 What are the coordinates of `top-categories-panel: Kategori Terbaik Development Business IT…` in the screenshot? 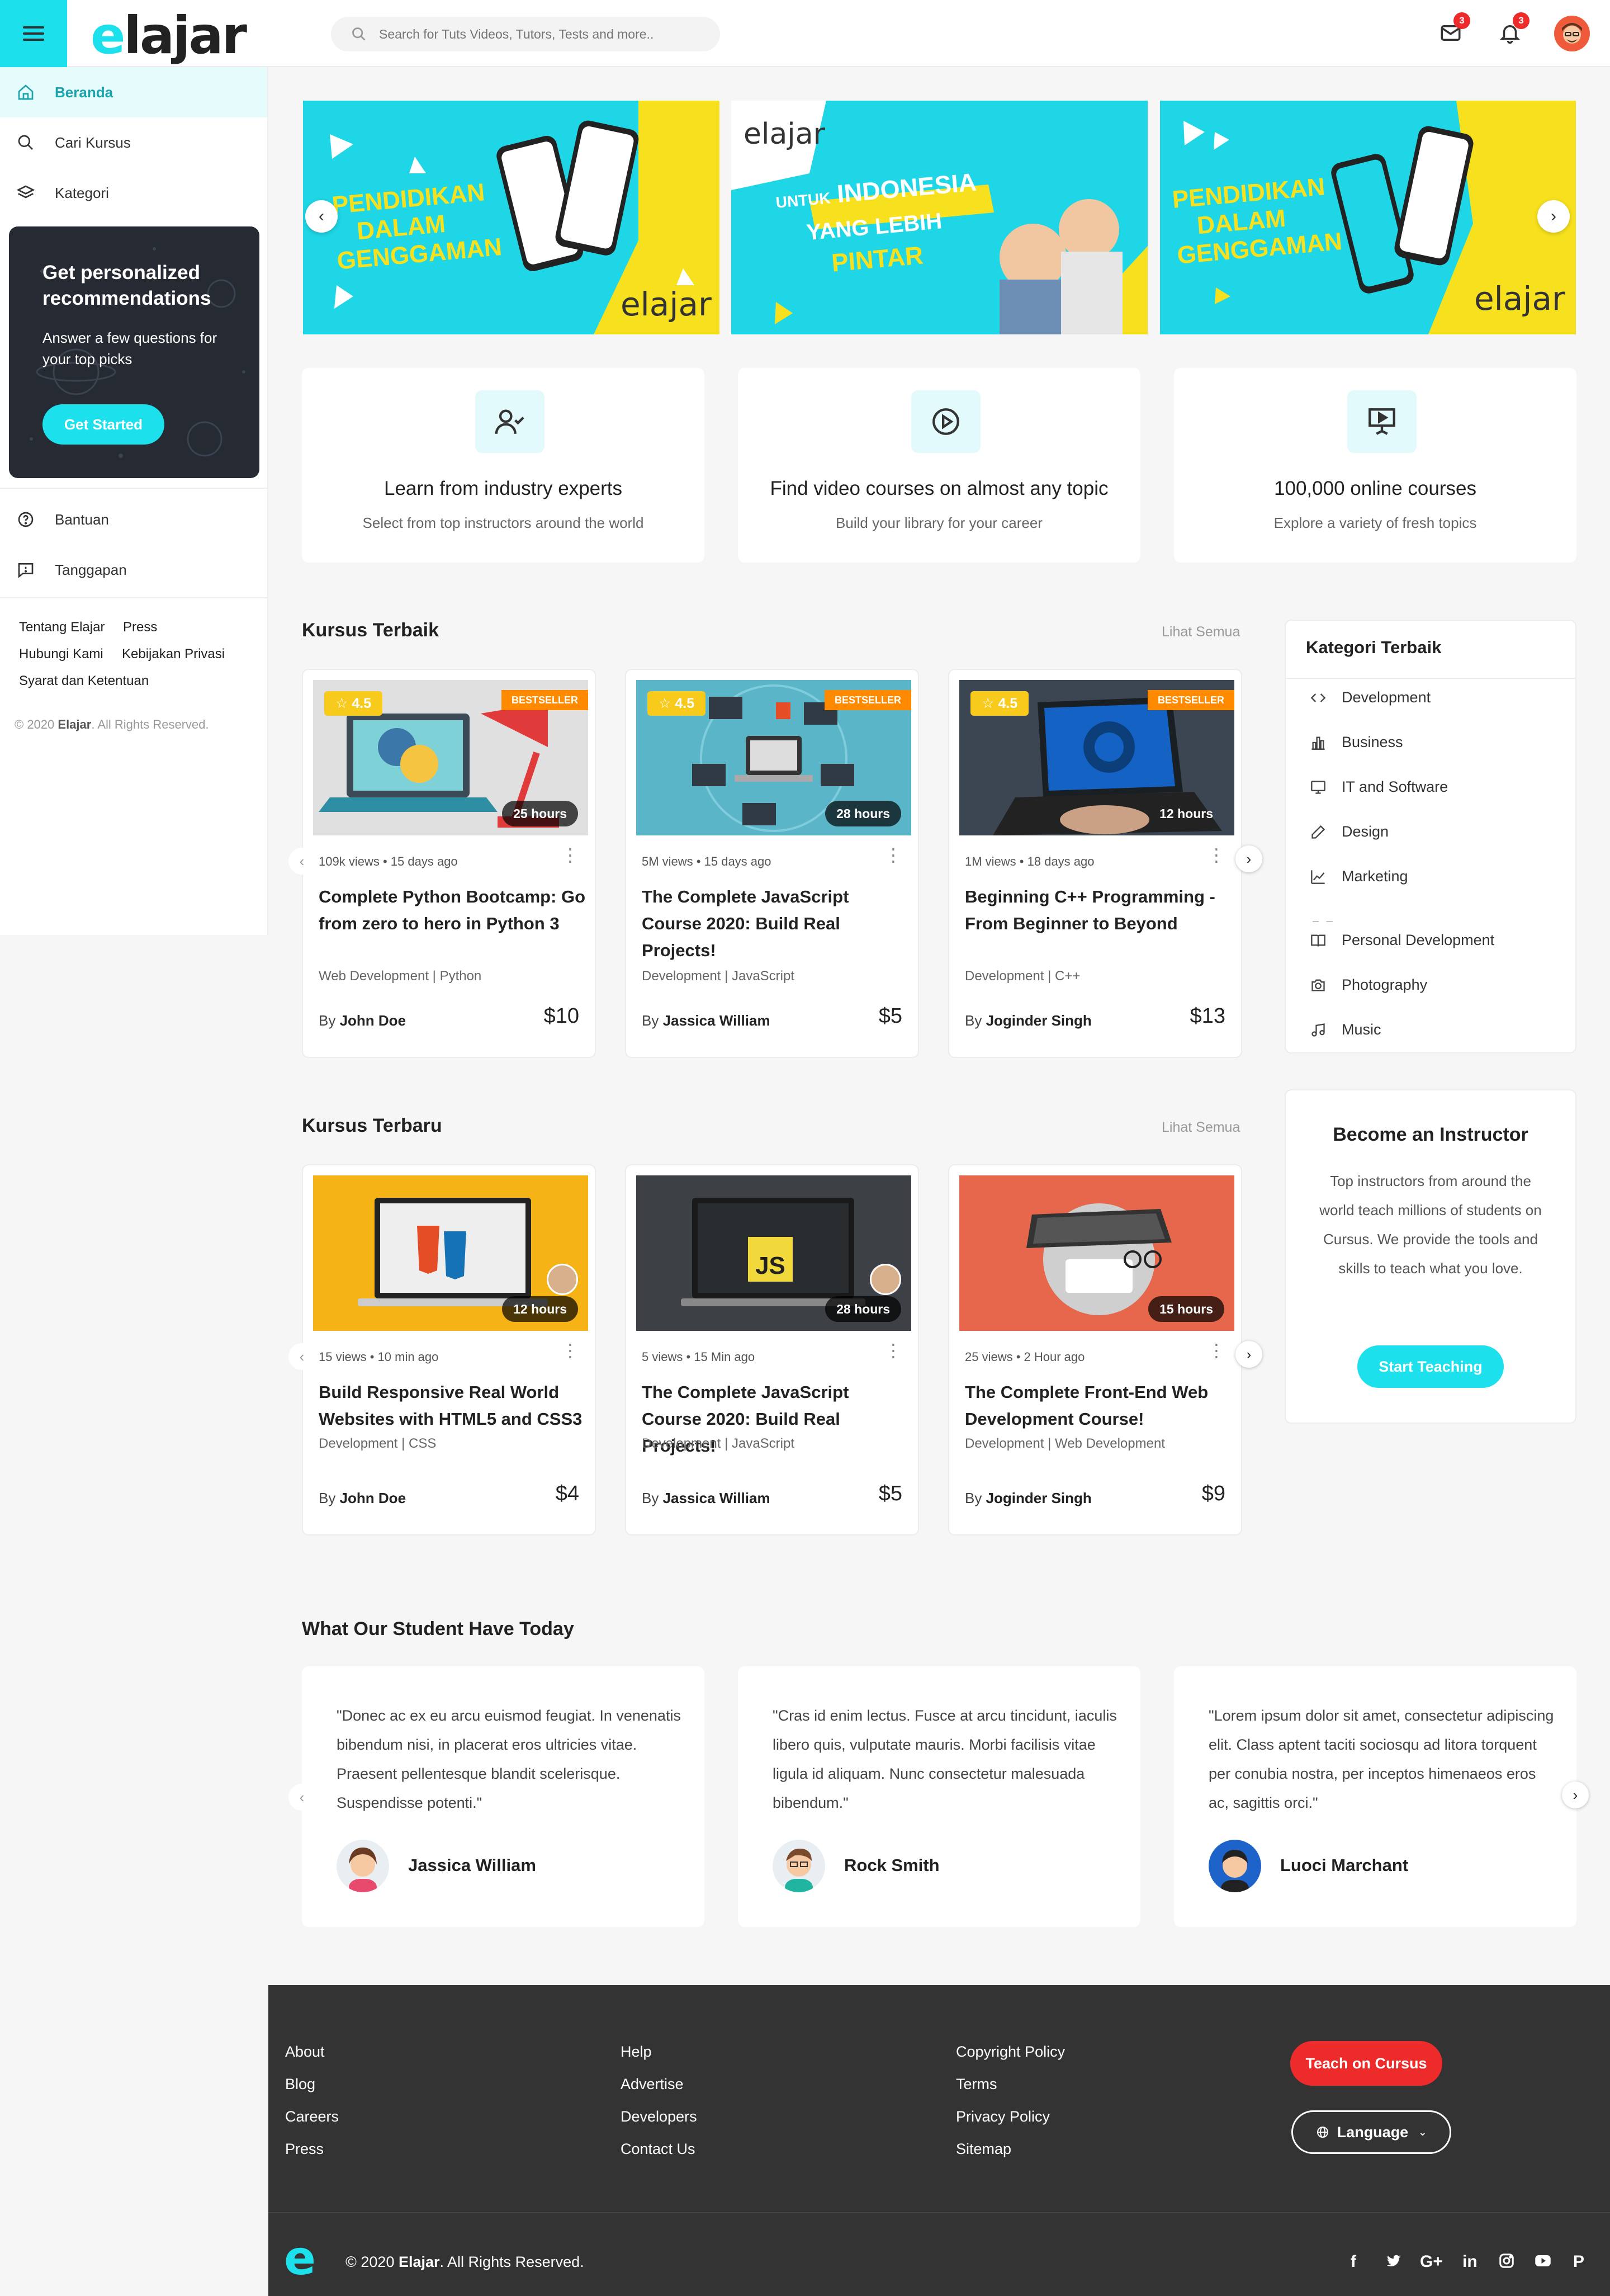 It's located at (1430, 836).